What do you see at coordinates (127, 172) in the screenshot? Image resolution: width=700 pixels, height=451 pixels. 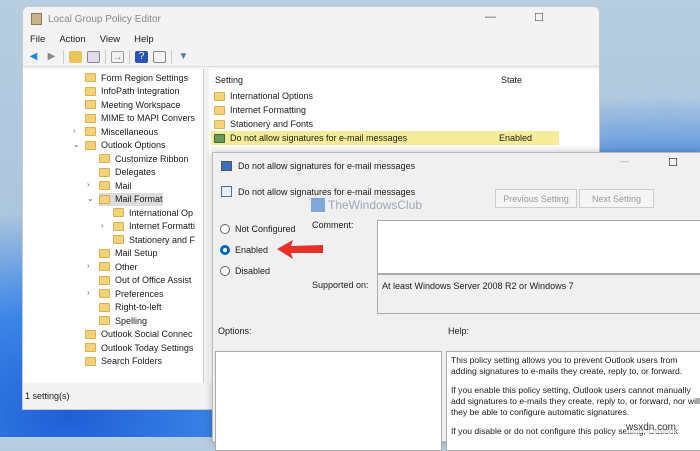 I see `tree-node: Delegates` at bounding box center [127, 172].